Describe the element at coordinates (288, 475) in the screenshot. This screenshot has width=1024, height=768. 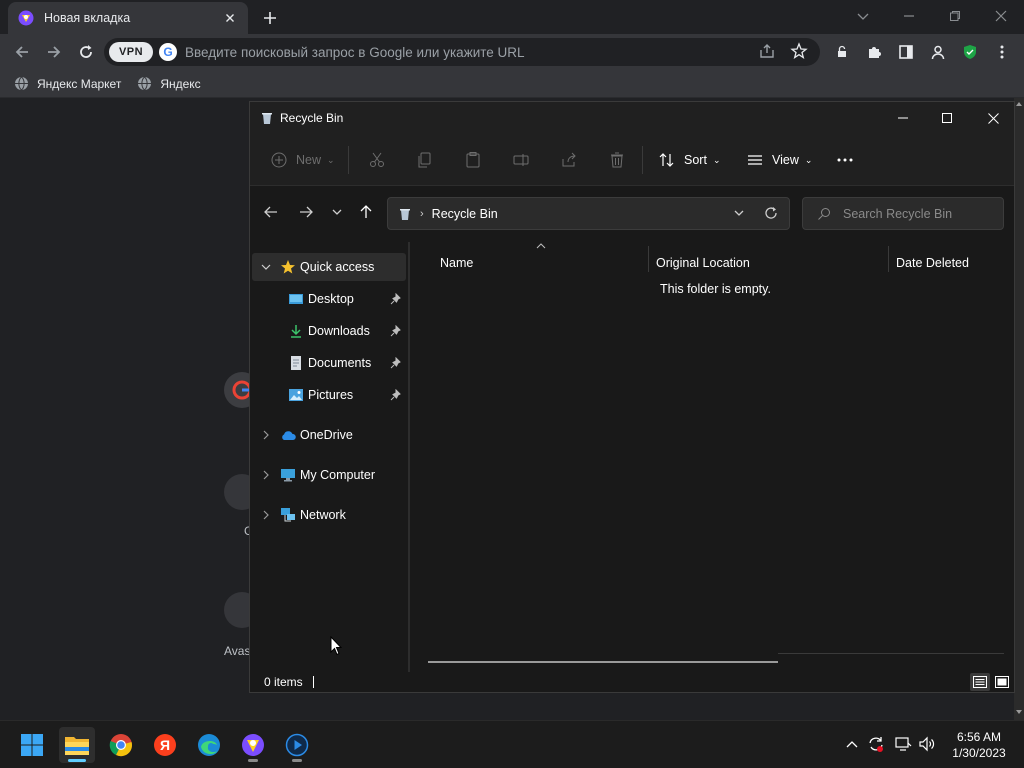
I see `computer-icon` at that location.